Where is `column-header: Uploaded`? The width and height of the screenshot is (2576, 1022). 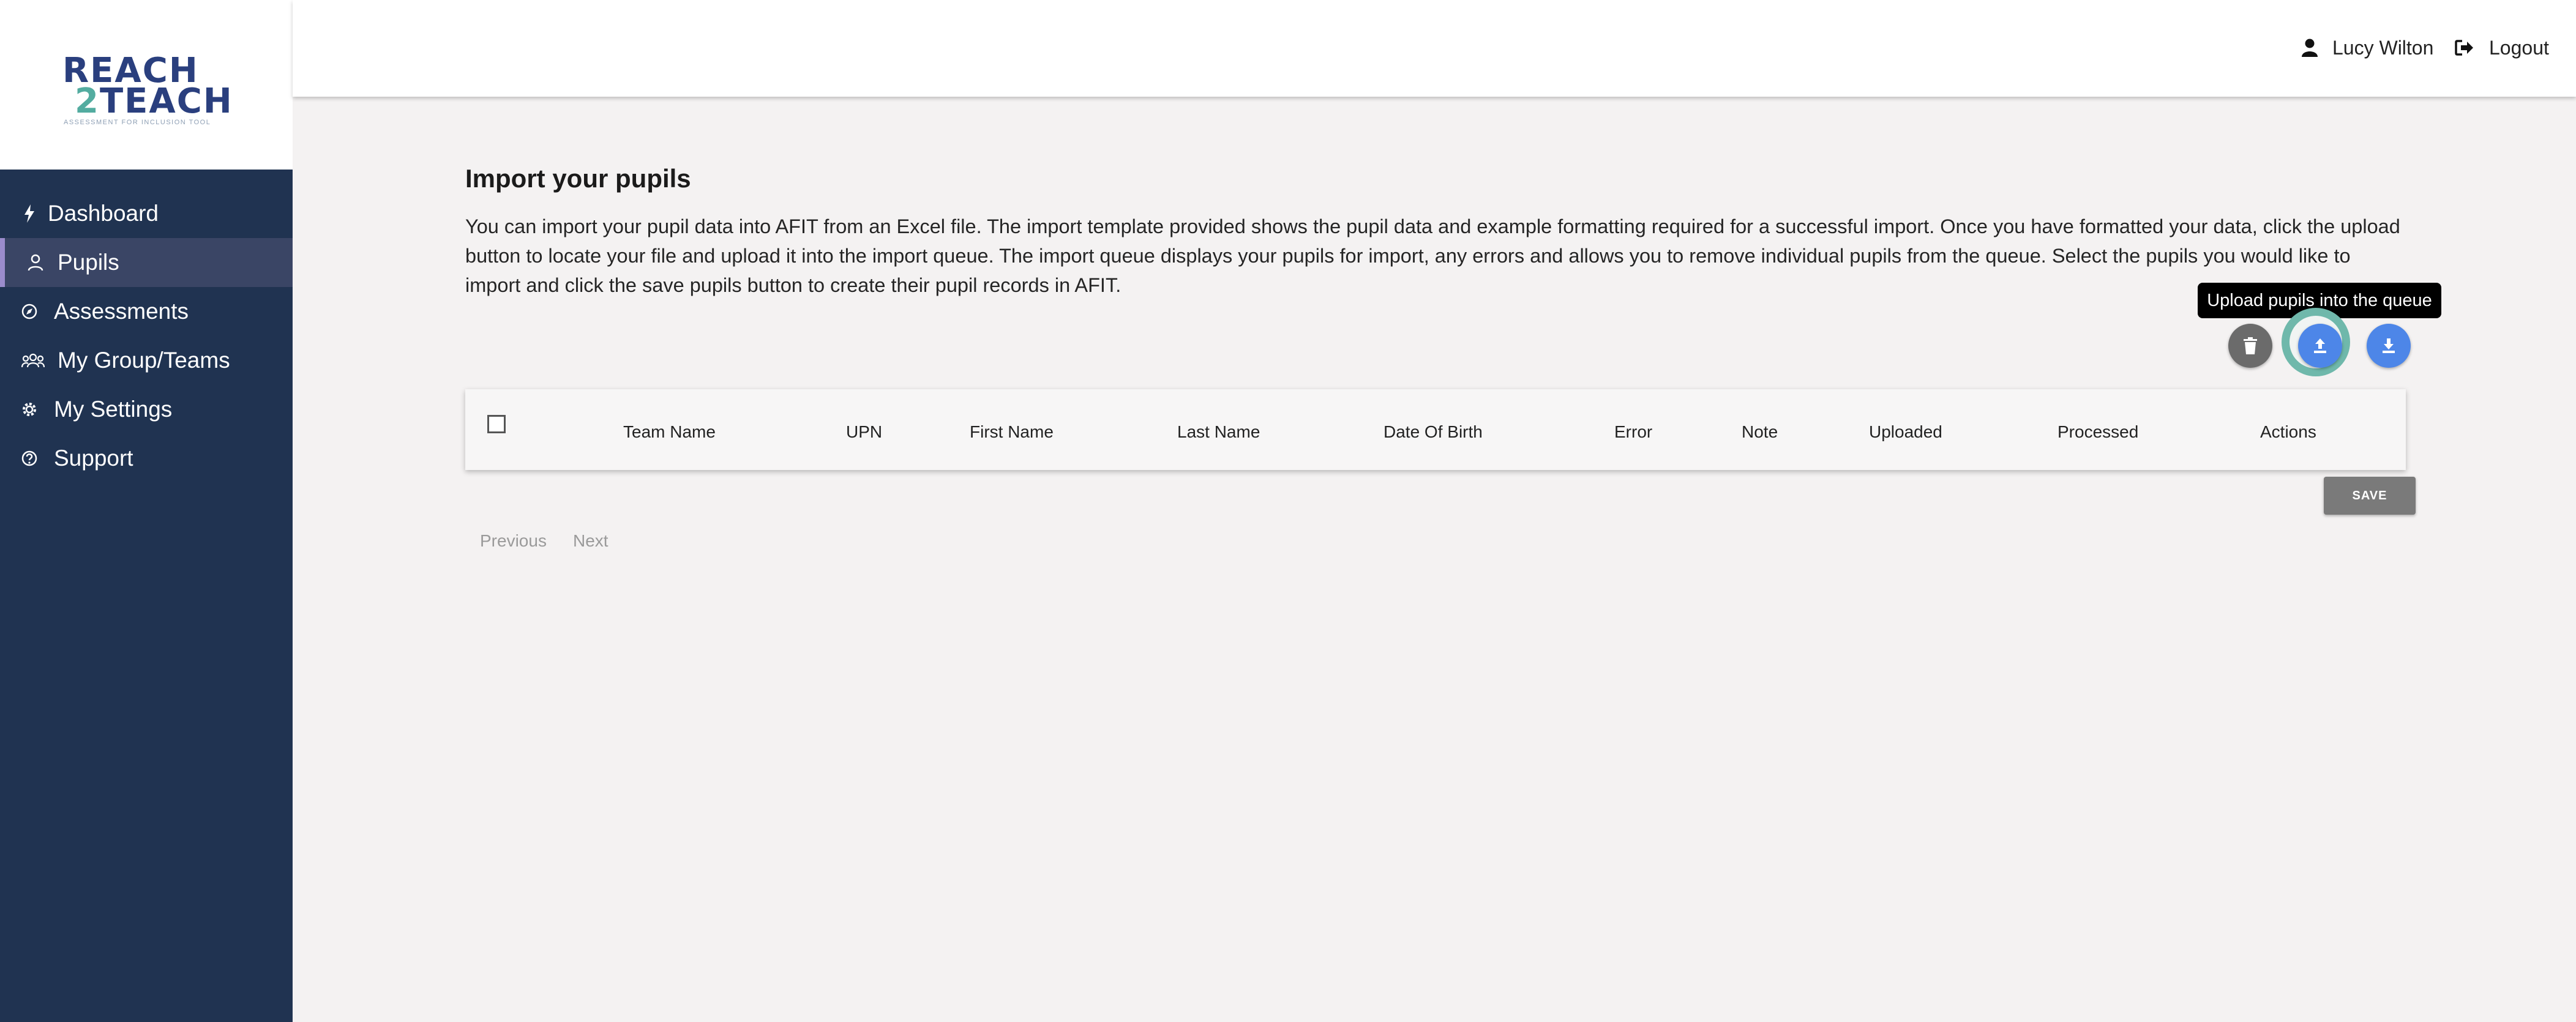 column-header: Uploaded is located at coordinates (1905, 432).